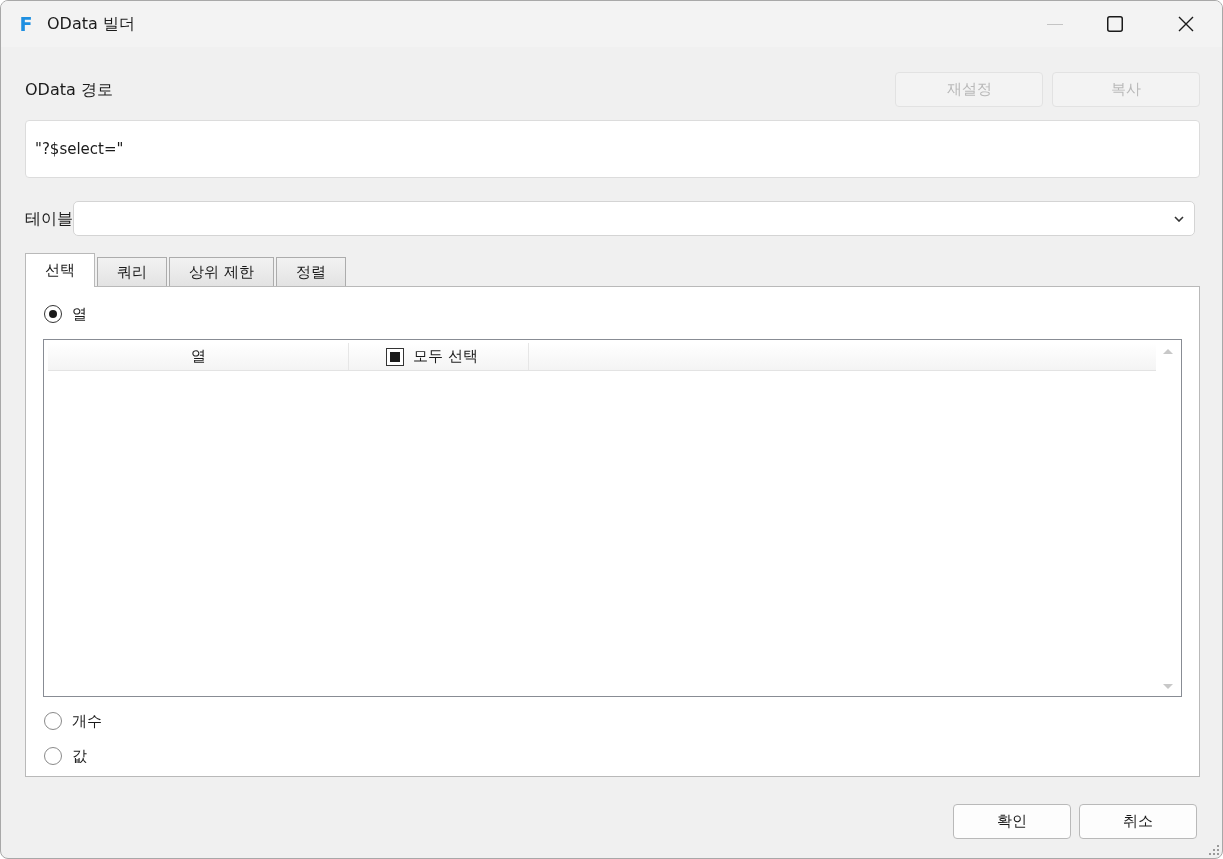  I want to click on app-logo: F, so click(26, 24).